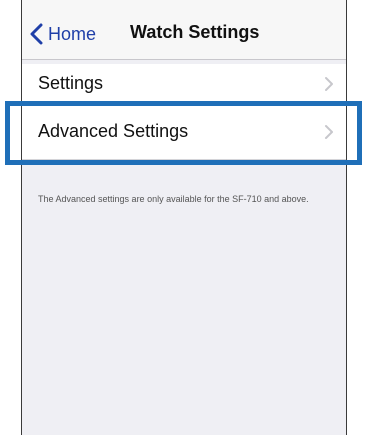 This screenshot has width=368, height=435. What do you see at coordinates (72, 33) in the screenshot?
I see `back-label: Home` at bounding box center [72, 33].